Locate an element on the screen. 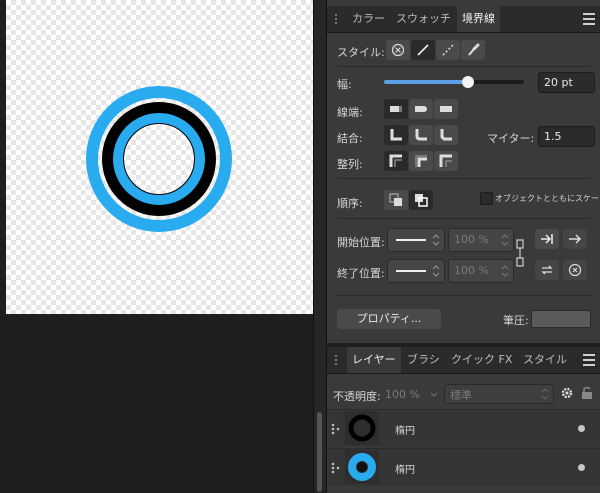 The image size is (600, 493). no-stroke-button is located at coordinates (398, 50).